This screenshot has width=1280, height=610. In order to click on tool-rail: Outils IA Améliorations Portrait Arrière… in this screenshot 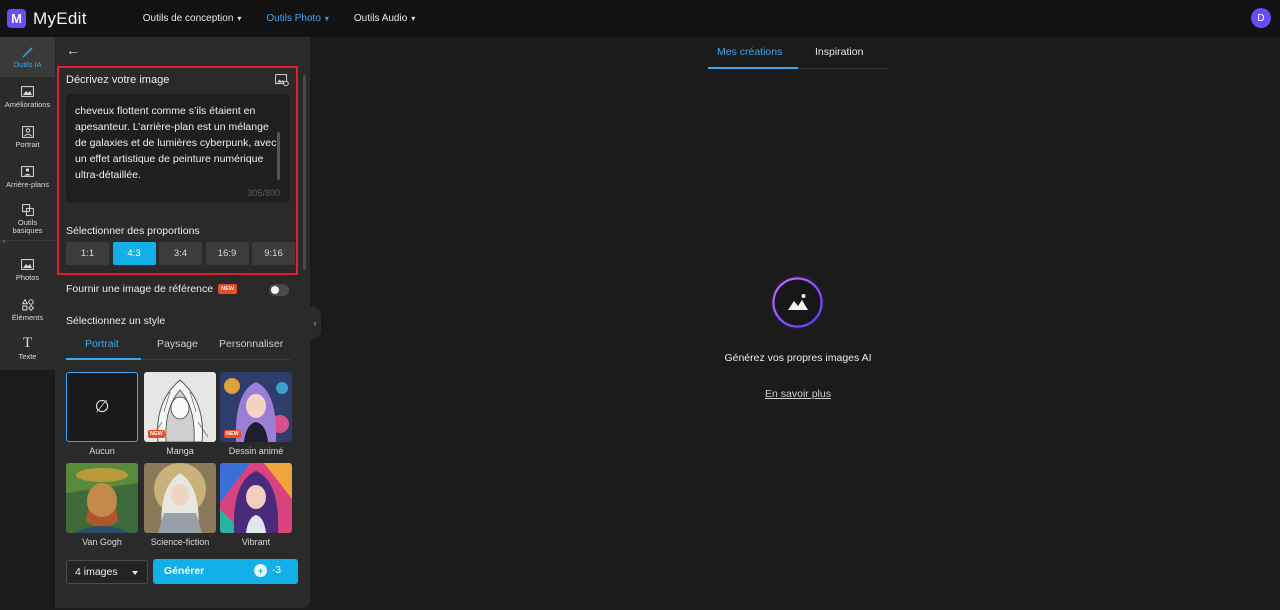, I will do `click(27, 203)`.